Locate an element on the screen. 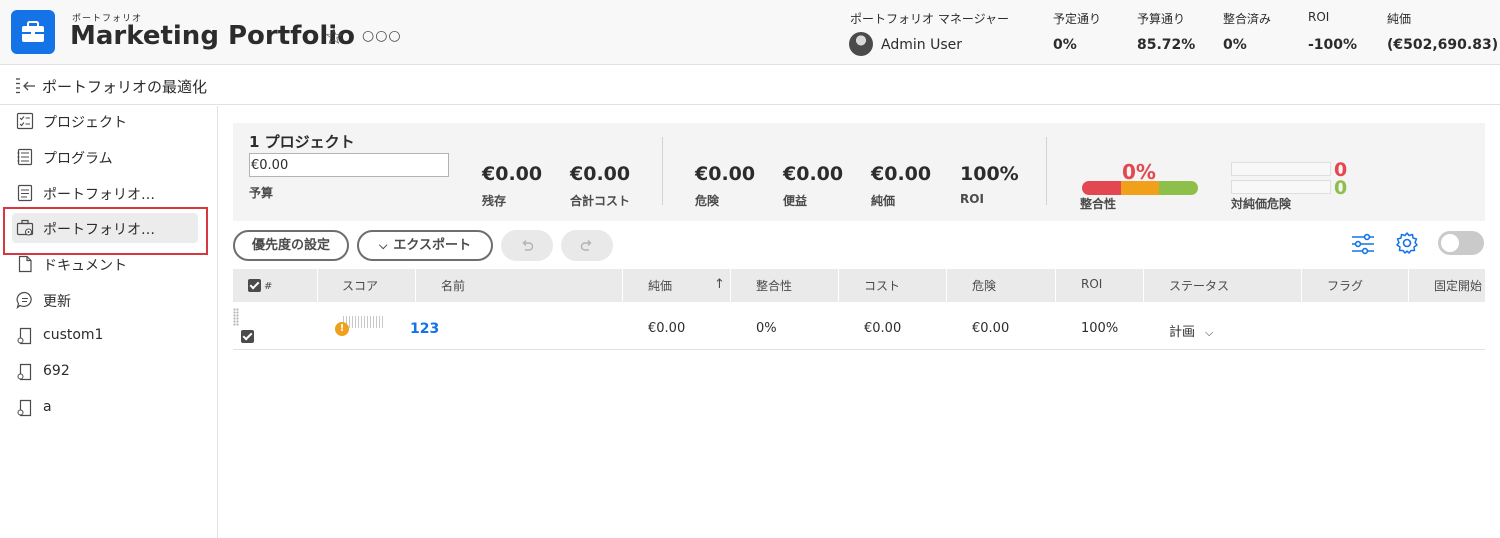 This screenshot has width=1500, height=538. gauge-segment-mid is located at coordinates (1140, 188).